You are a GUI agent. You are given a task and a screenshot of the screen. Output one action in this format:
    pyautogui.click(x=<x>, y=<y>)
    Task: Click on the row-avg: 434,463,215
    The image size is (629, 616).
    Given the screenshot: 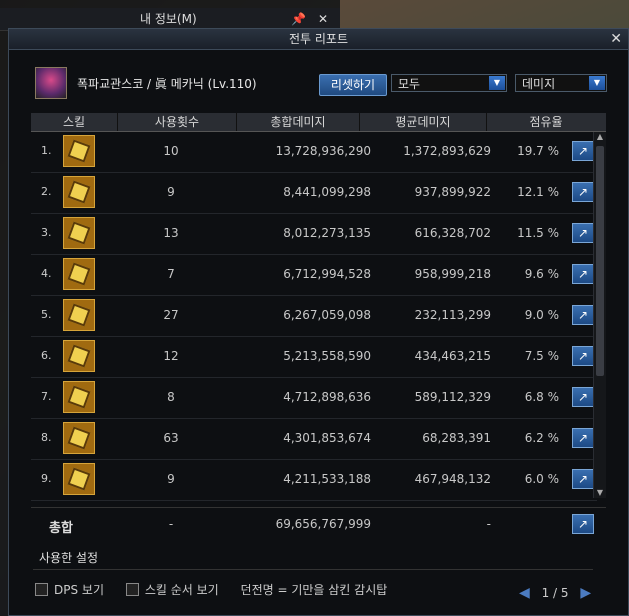 What is the action you would take?
    pyautogui.click(x=452, y=356)
    